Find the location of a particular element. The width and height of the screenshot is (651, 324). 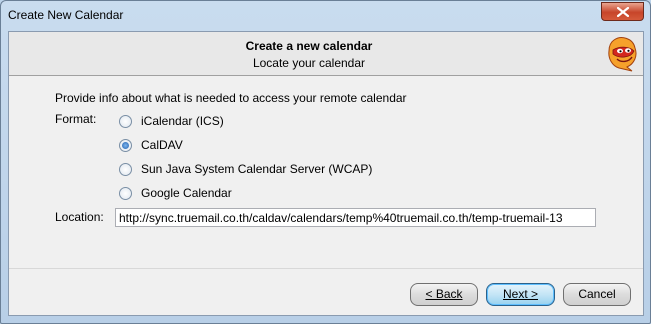

wizard-subtitle: Locate your calendar is located at coordinates (309, 63).